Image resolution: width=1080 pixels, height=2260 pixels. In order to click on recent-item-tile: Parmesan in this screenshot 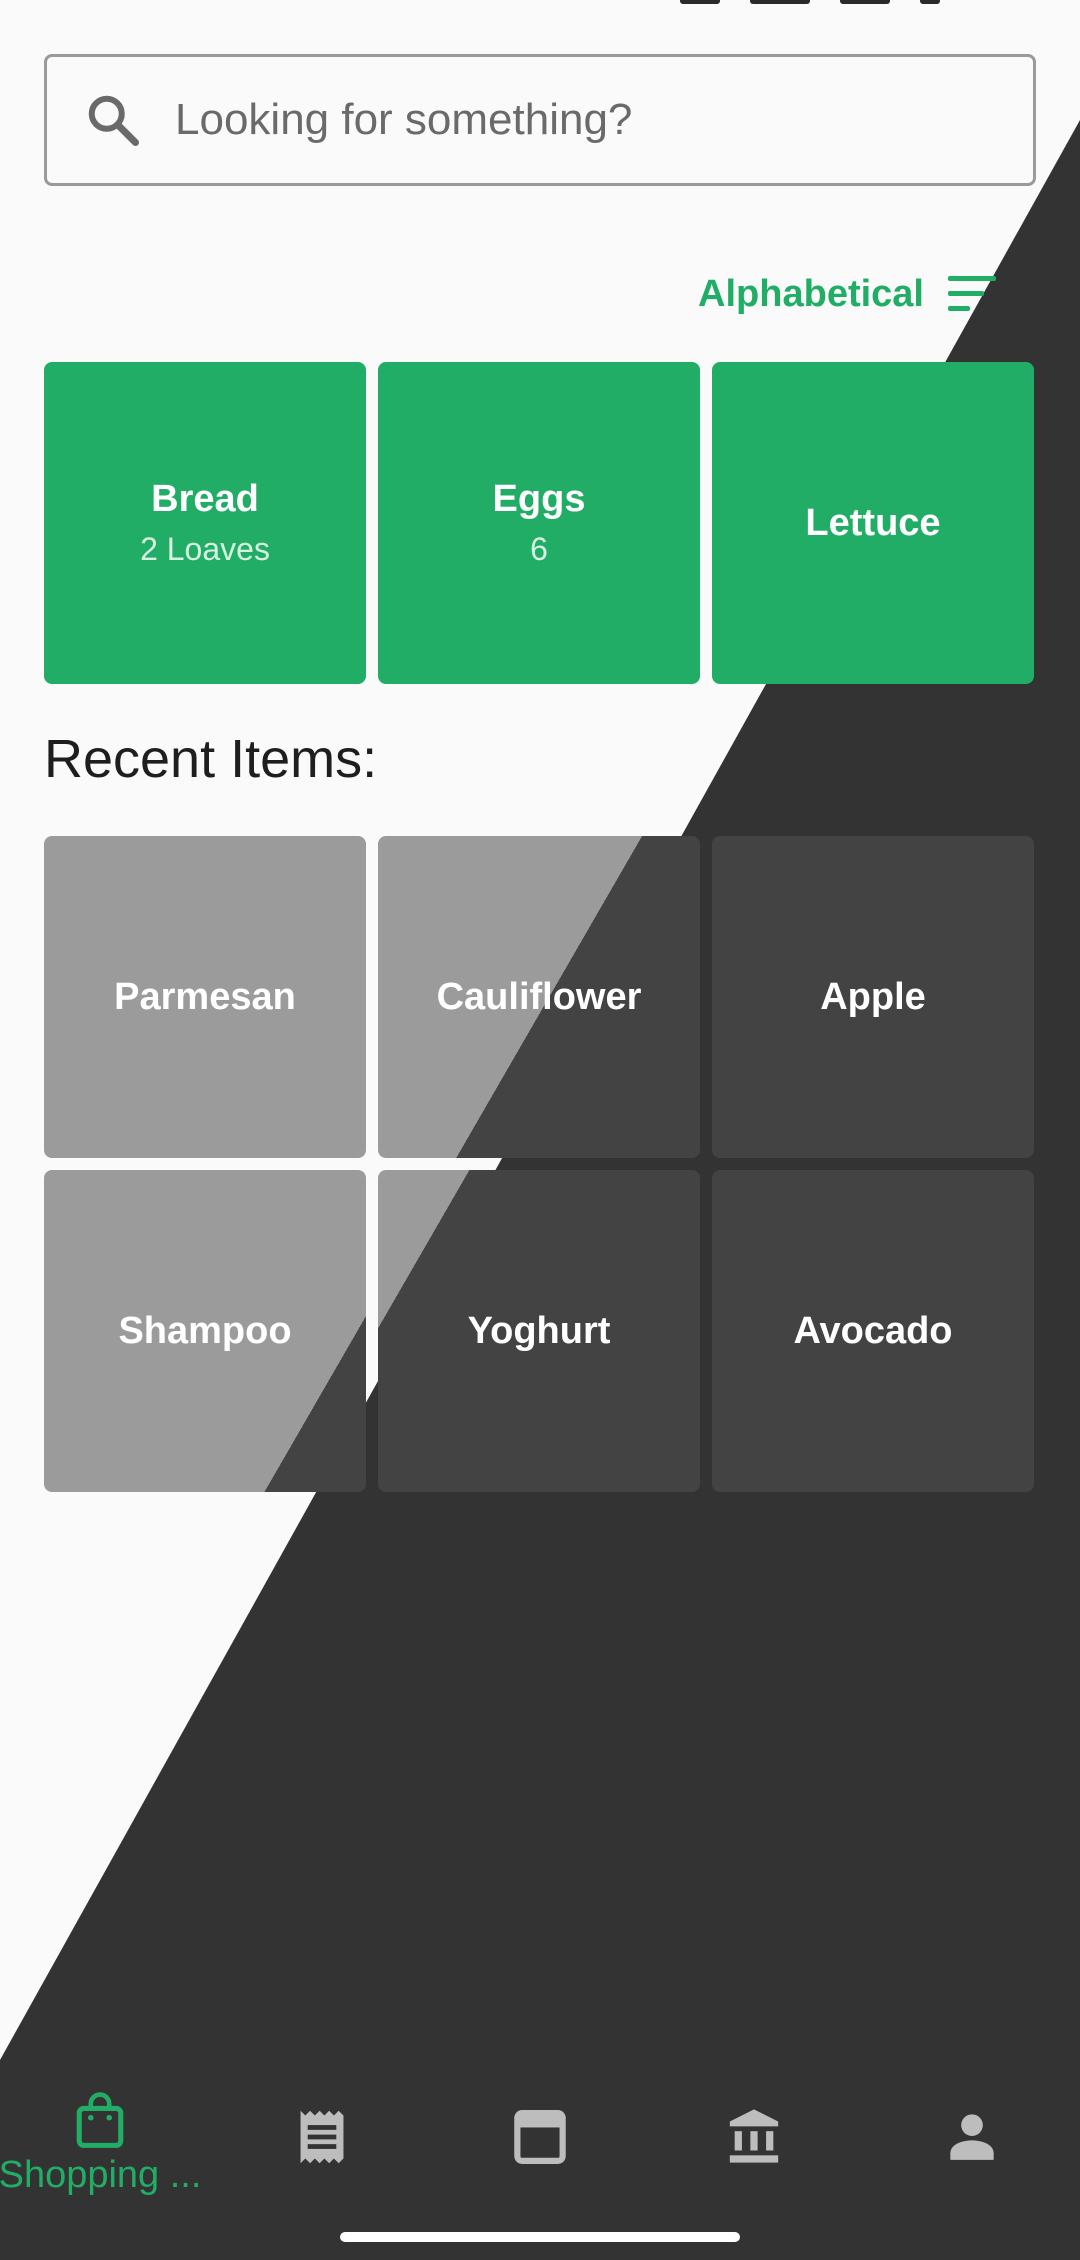, I will do `click(205, 997)`.